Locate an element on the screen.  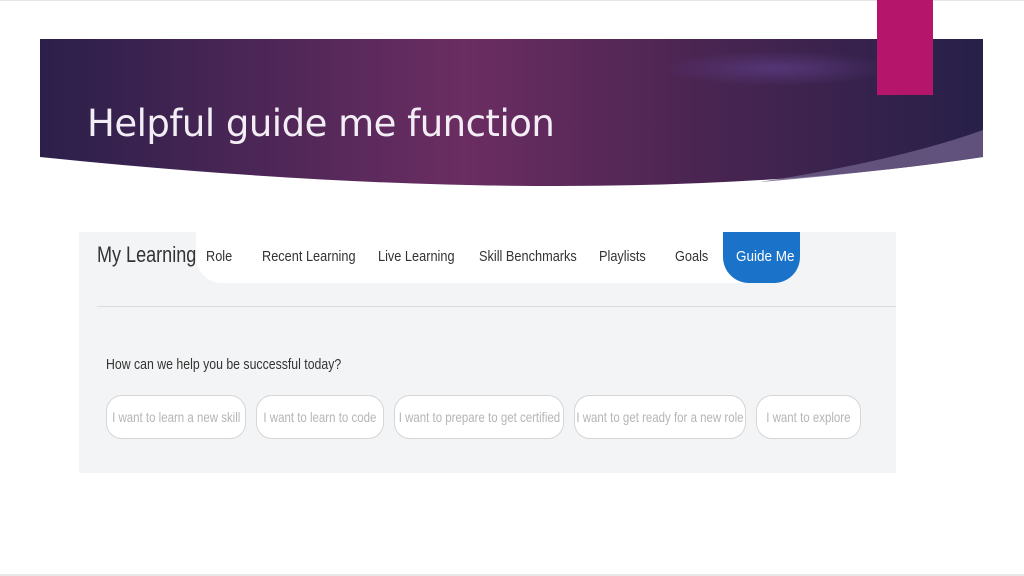
tab-role: Role is located at coordinates (219, 256).